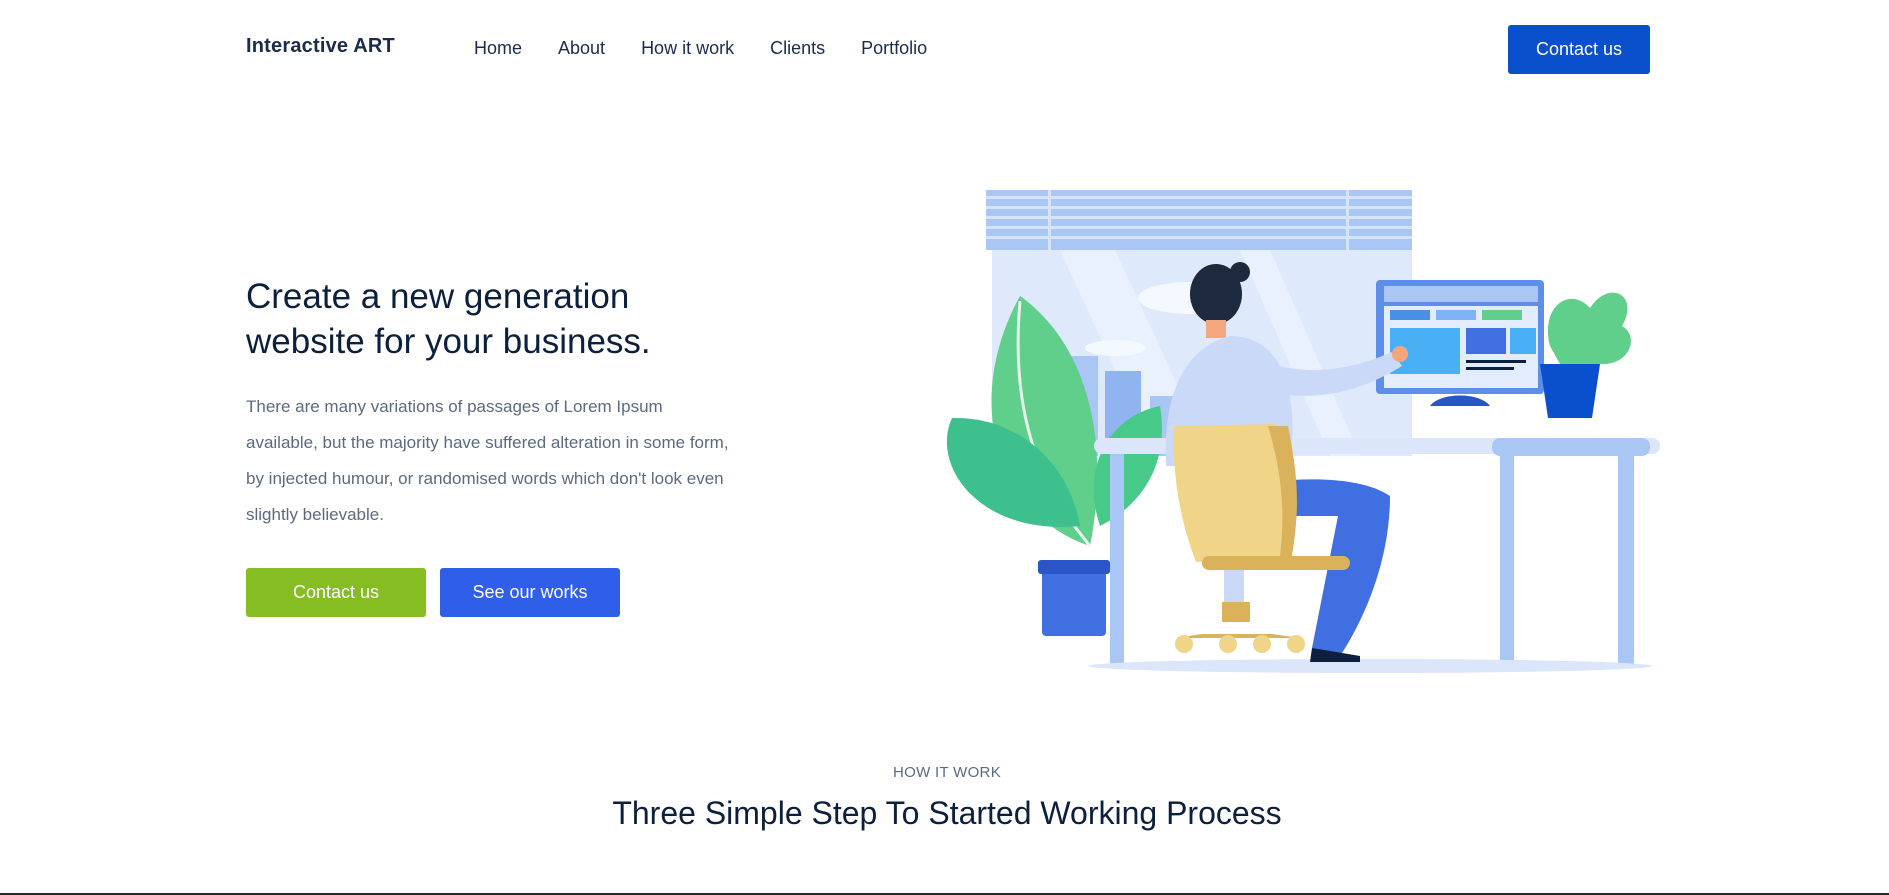  Describe the element at coordinates (320, 46) in the screenshot. I see `brand-logo: Interactive ART` at that location.